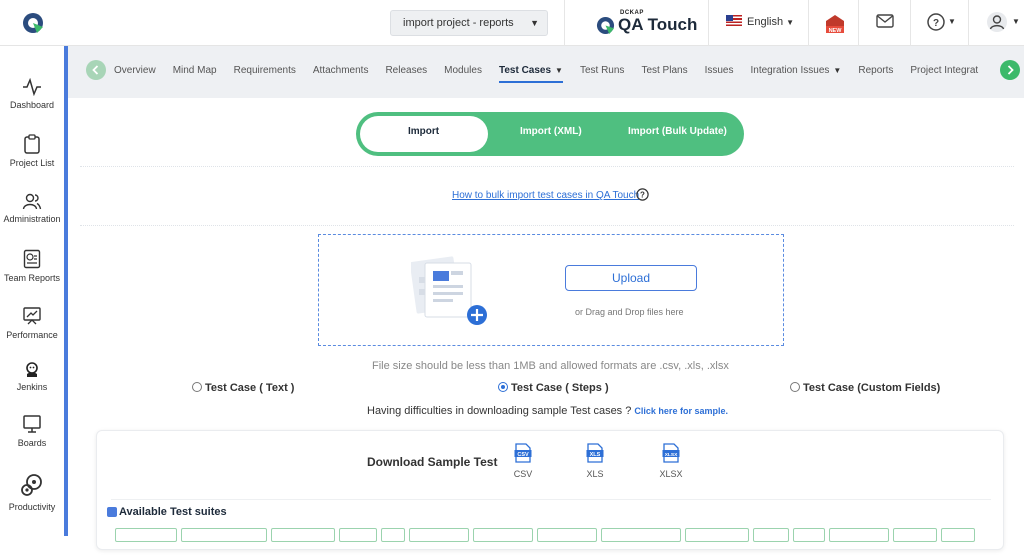 The image size is (1024, 559). Describe the element at coordinates (835, 23) in the screenshot. I see `whats-new-icon: NEW` at that location.